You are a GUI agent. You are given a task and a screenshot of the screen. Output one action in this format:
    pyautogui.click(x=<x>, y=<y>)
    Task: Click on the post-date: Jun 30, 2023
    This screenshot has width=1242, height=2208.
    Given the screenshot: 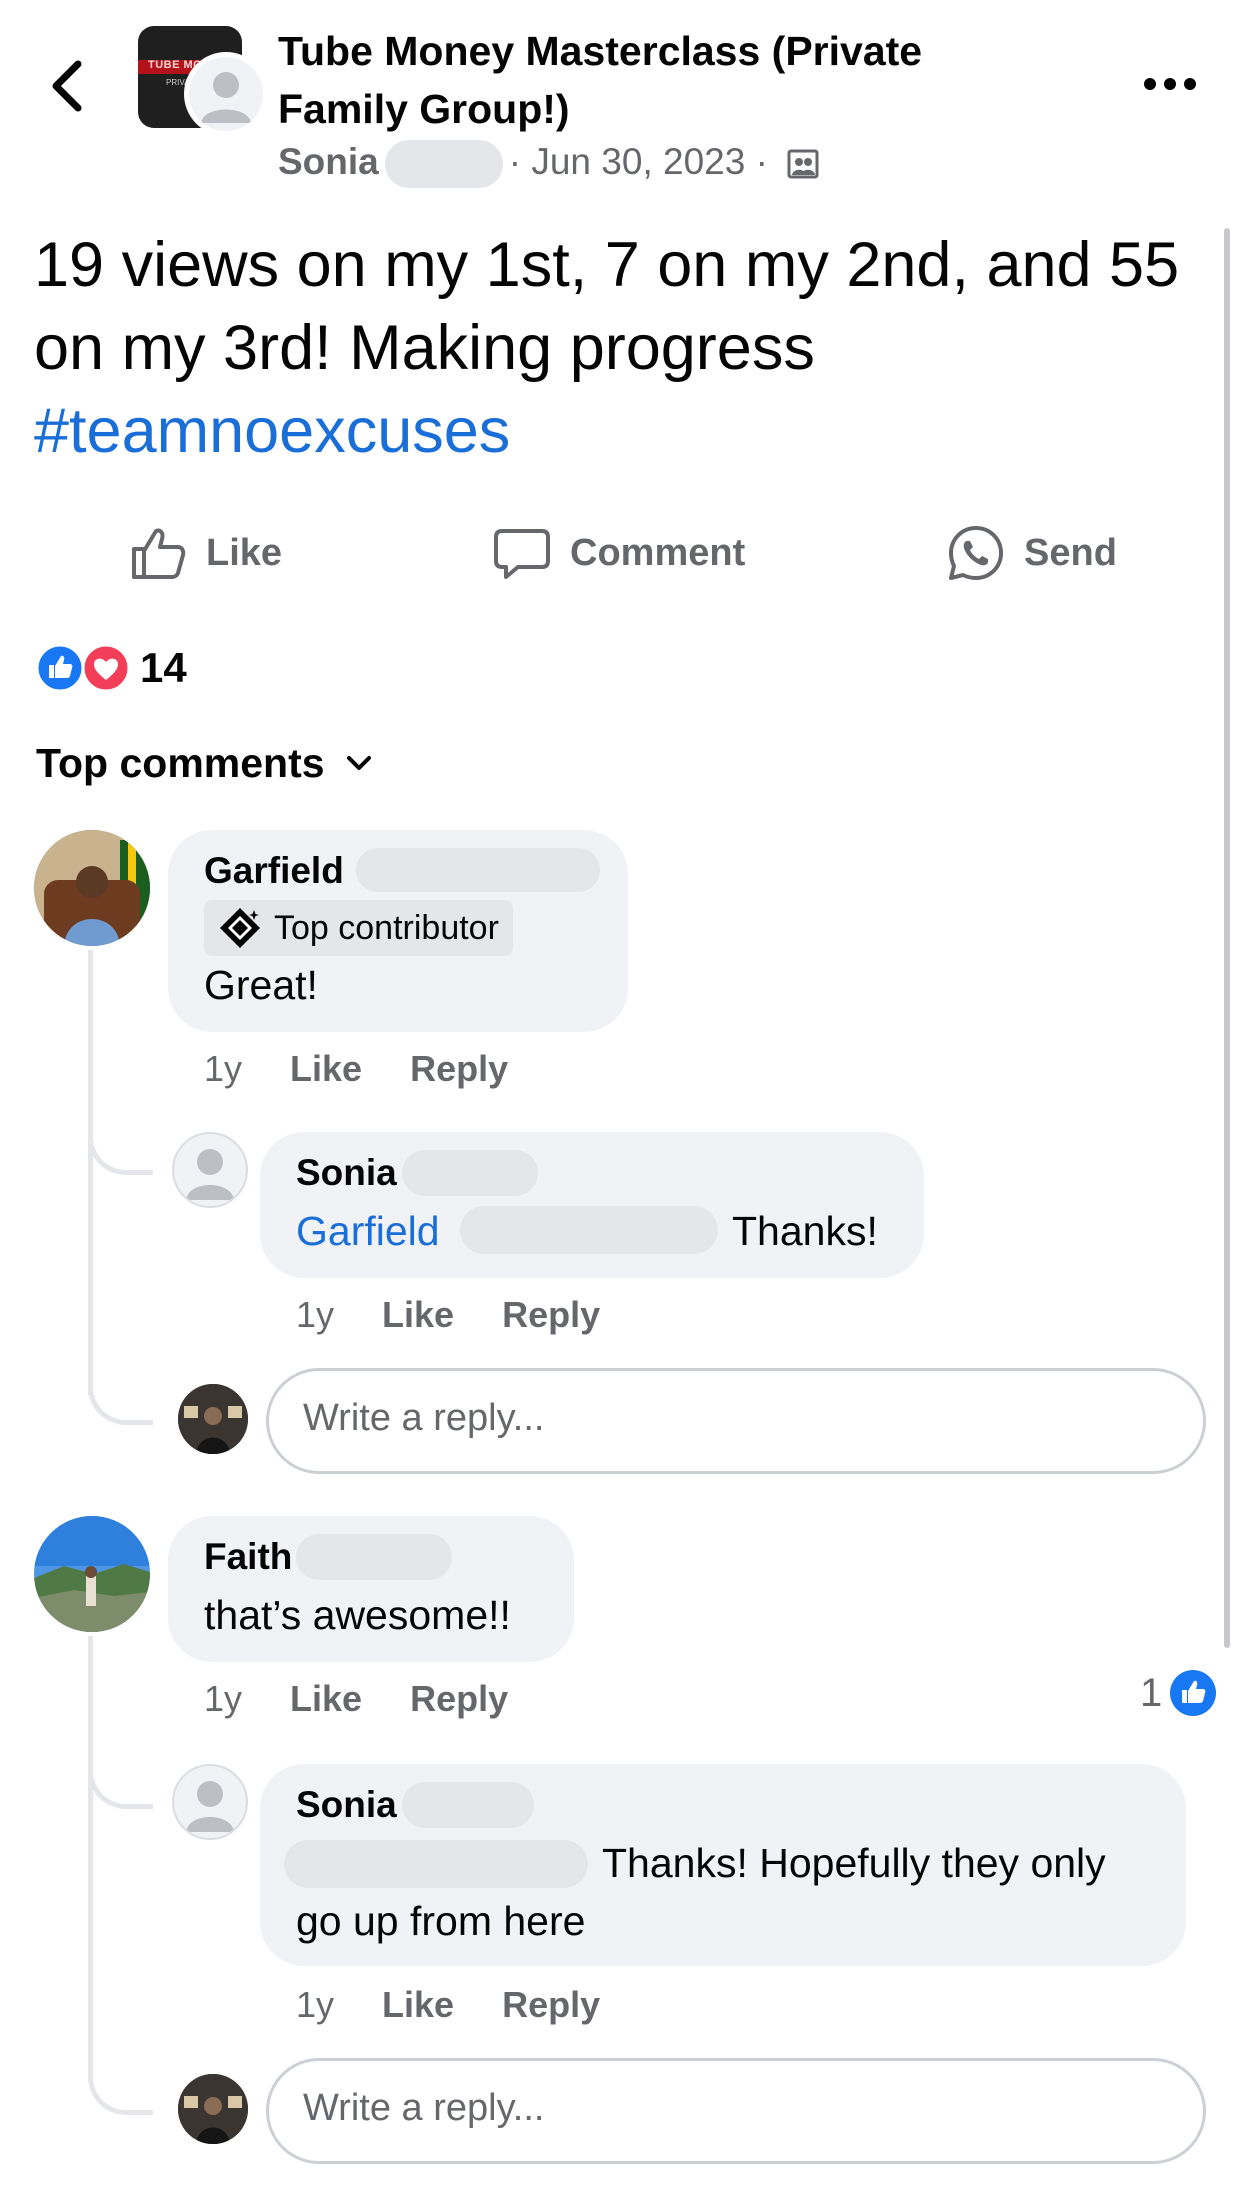 What is the action you would take?
    pyautogui.click(x=638, y=161)
    